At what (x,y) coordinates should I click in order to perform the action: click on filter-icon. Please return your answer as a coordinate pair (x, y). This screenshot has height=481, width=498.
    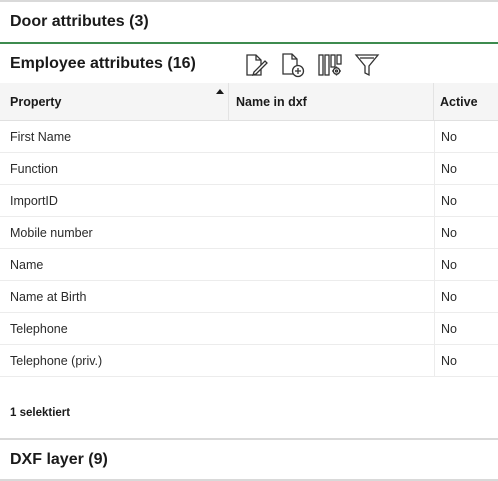
    Looking at the image, I should click on (367, 65).